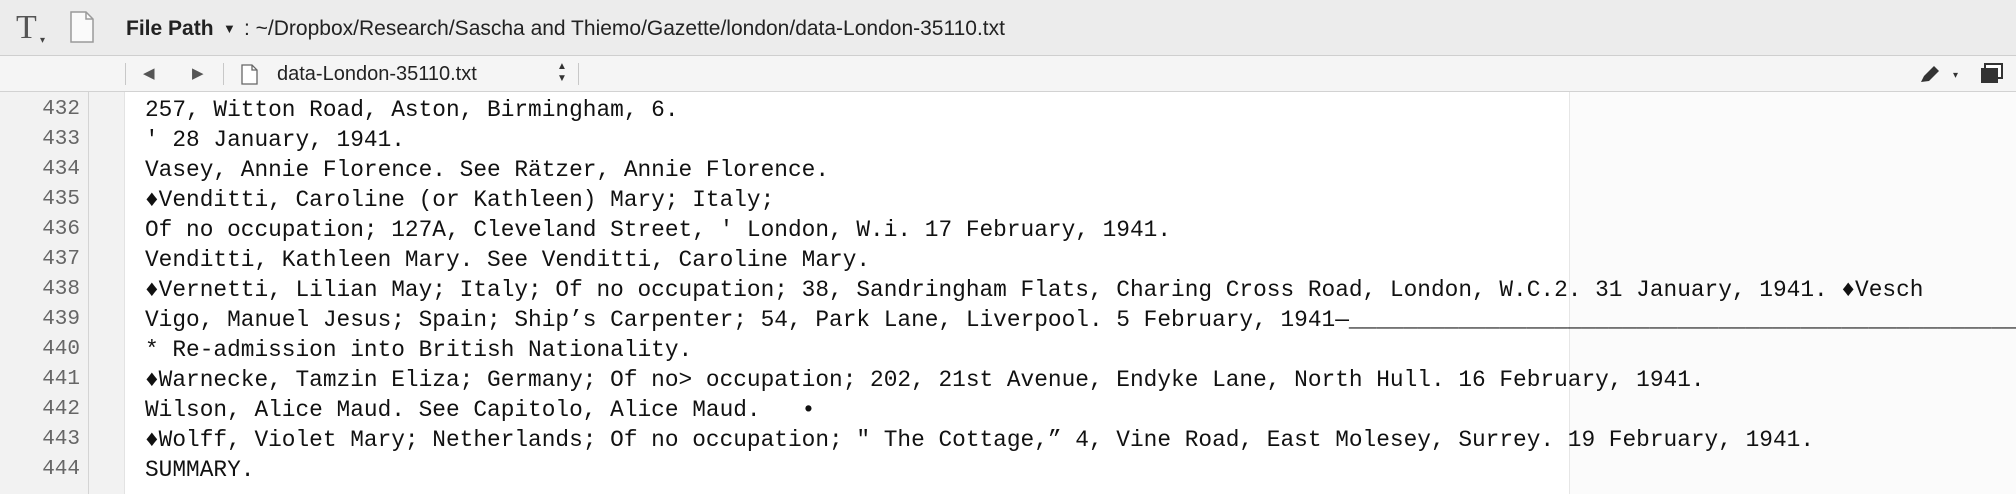 This screenshot has width=2016, height=494. What do you see at coordinates (249, 74) in the screenshot?
I see `file-document-icon` at bounding box center [249, 74].